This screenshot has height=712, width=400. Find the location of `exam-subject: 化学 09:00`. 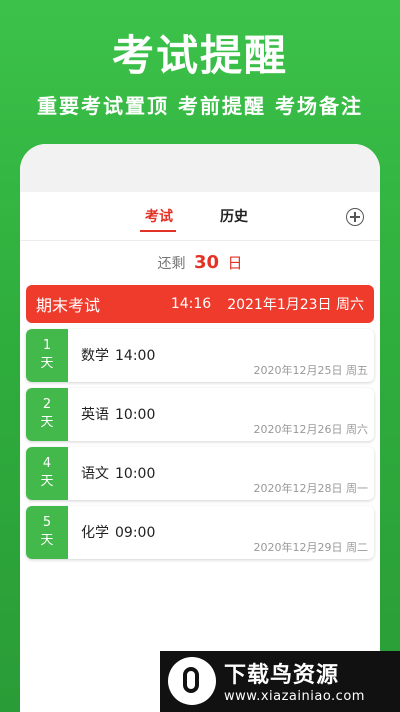

exam-subject: 化学 09:00 is located at coordinates (118, 532).